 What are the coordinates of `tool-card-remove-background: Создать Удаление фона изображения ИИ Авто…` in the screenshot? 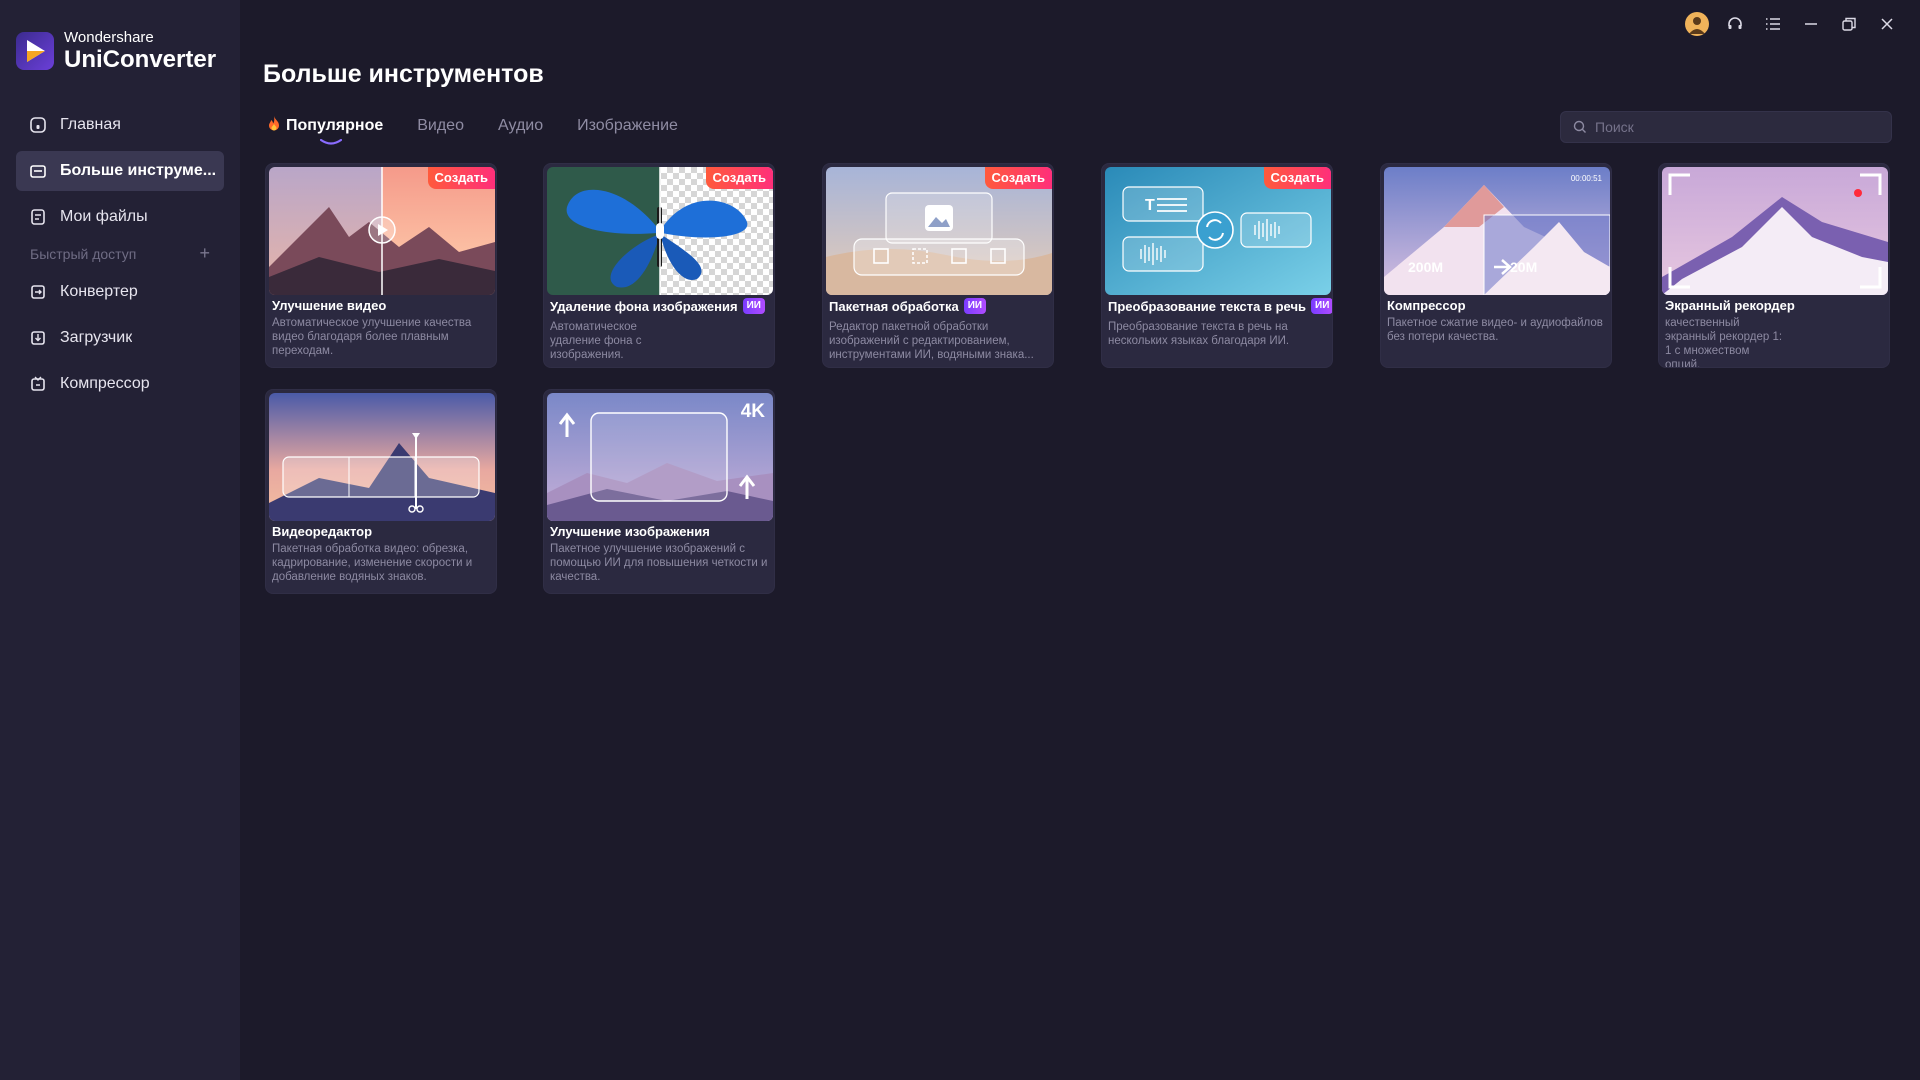 It's located at (659, 265).